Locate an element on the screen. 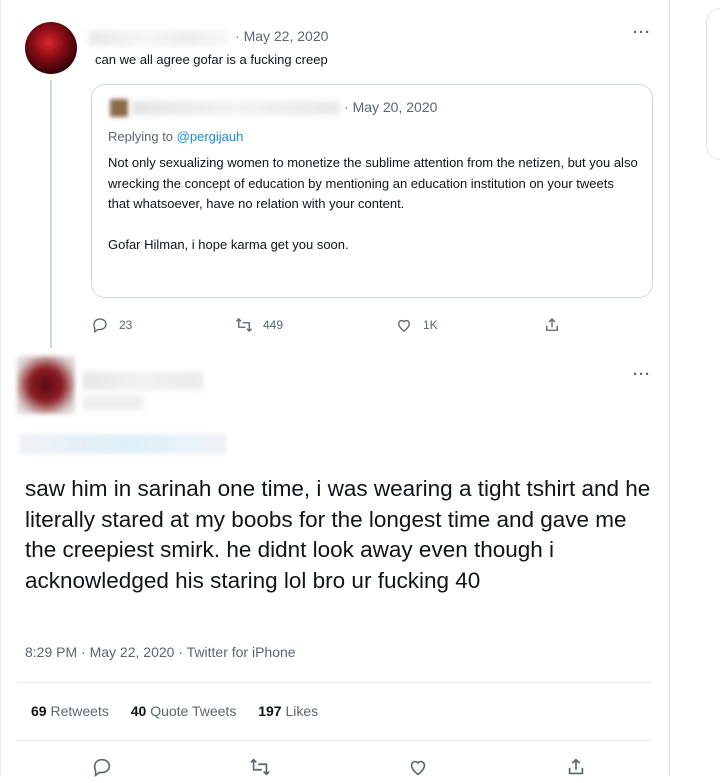 The height and width of the screenshot is (783, 720). tweet-time-link: 8:29 PM is located at coordinates (51, 652).